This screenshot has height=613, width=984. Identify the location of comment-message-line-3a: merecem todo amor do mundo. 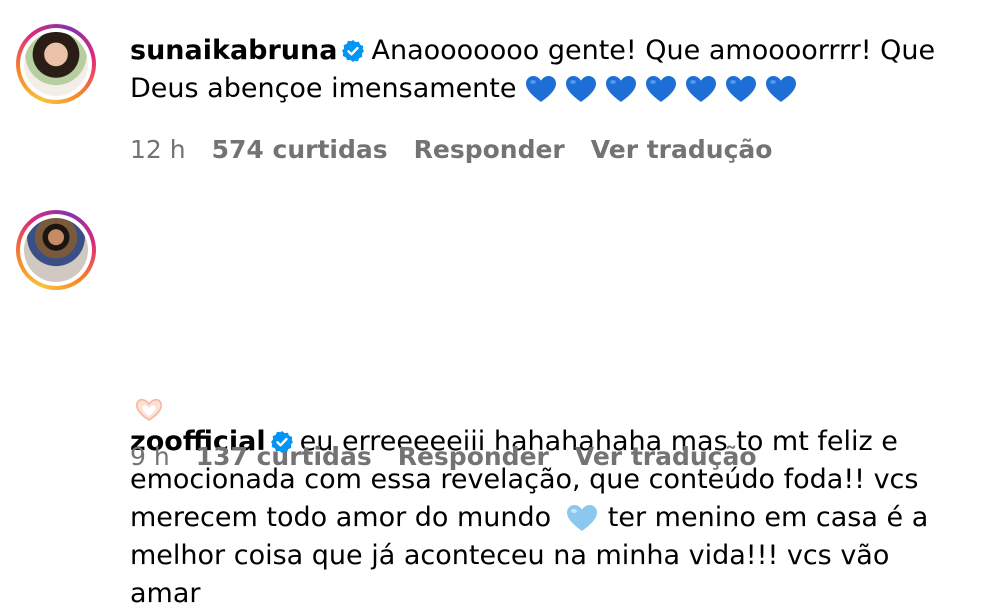
(341, 517).